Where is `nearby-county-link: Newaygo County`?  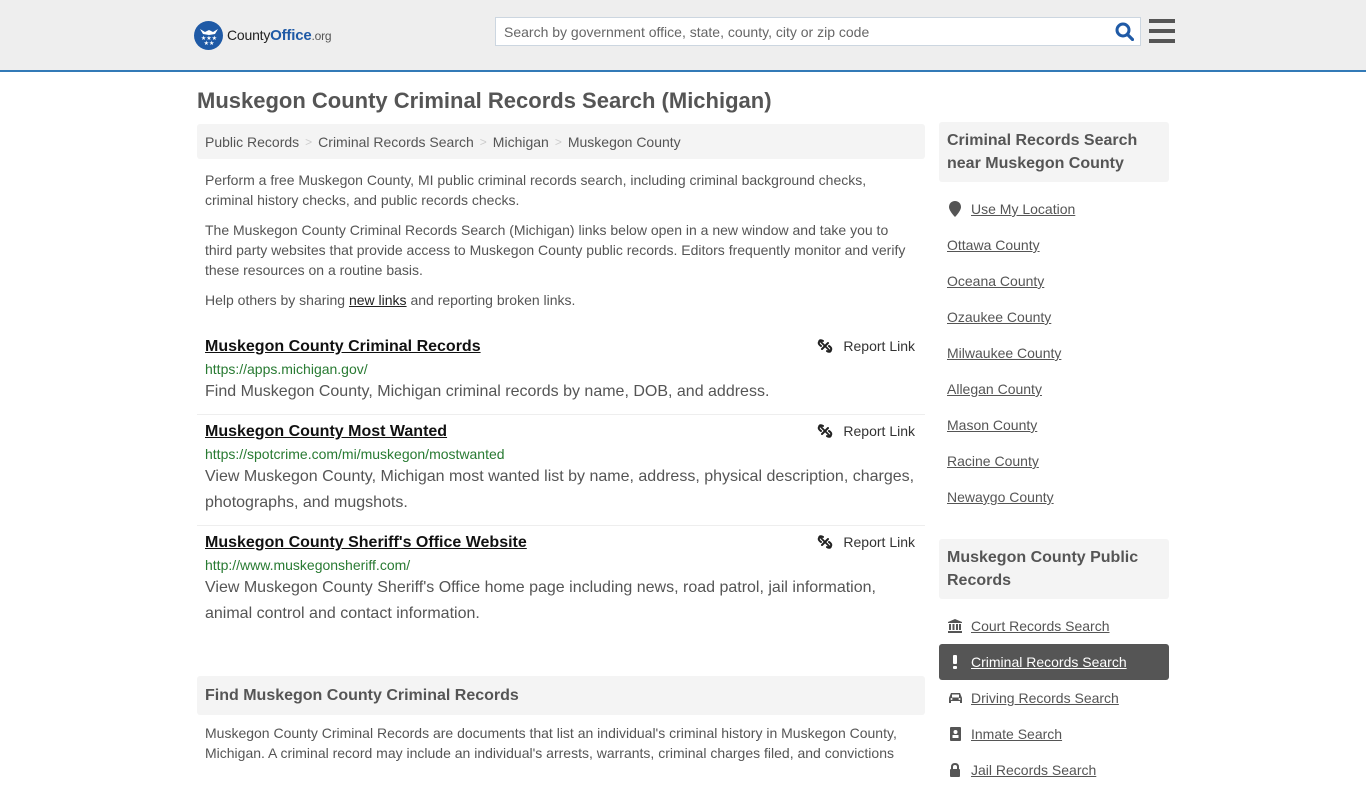 nearby-county-link: Newaygo County is located at coordinates (1000, 497).